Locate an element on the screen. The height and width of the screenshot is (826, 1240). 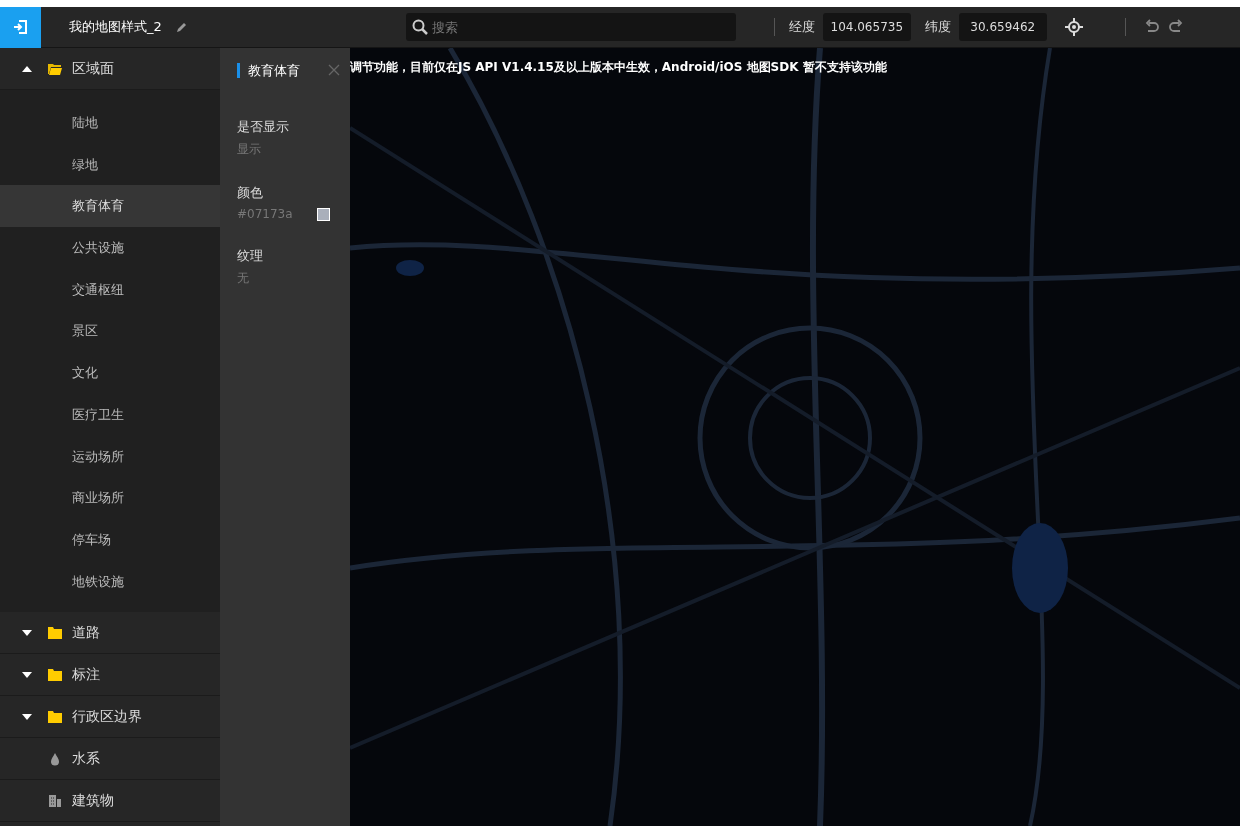
field-value: 显示 is located at coordinates (249, 149).